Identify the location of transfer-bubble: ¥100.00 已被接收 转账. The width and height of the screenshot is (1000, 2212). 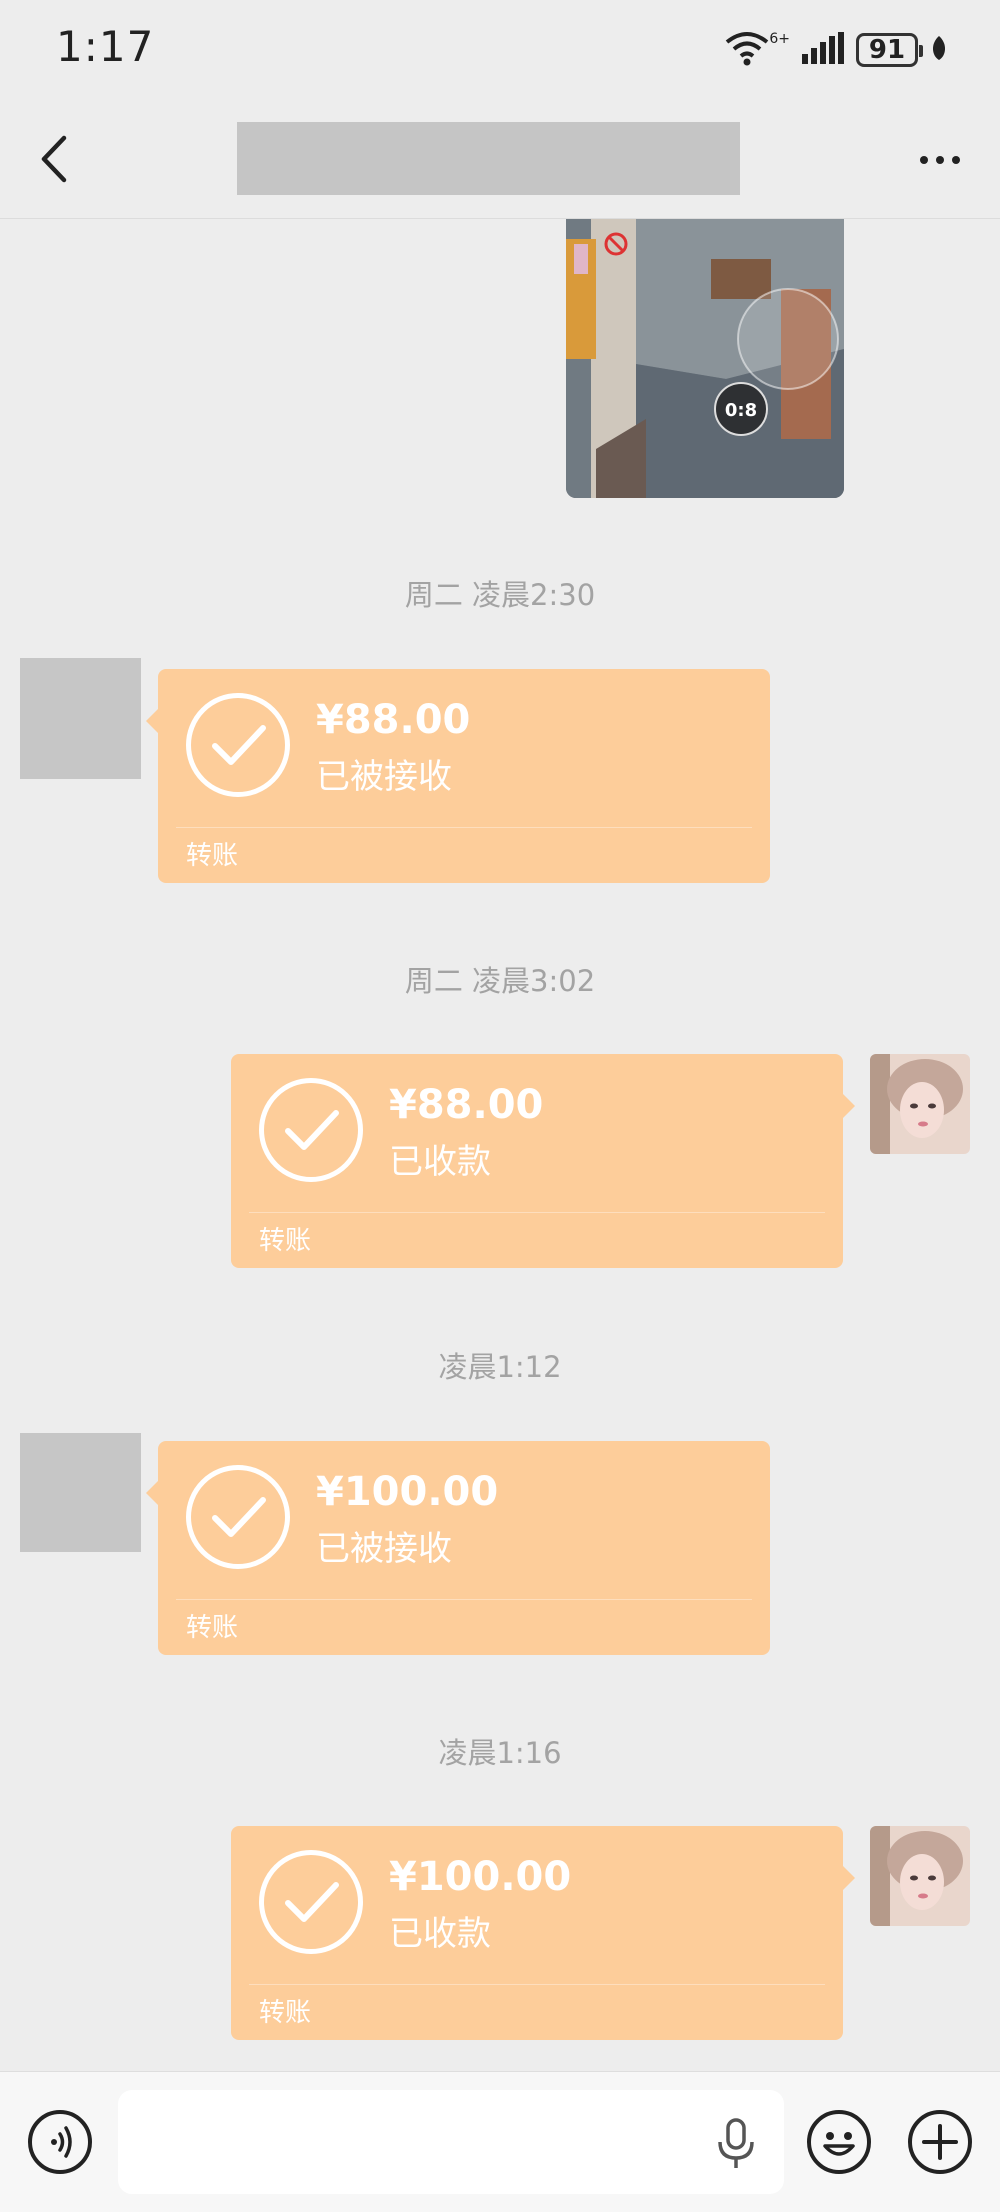
(458, 1548).